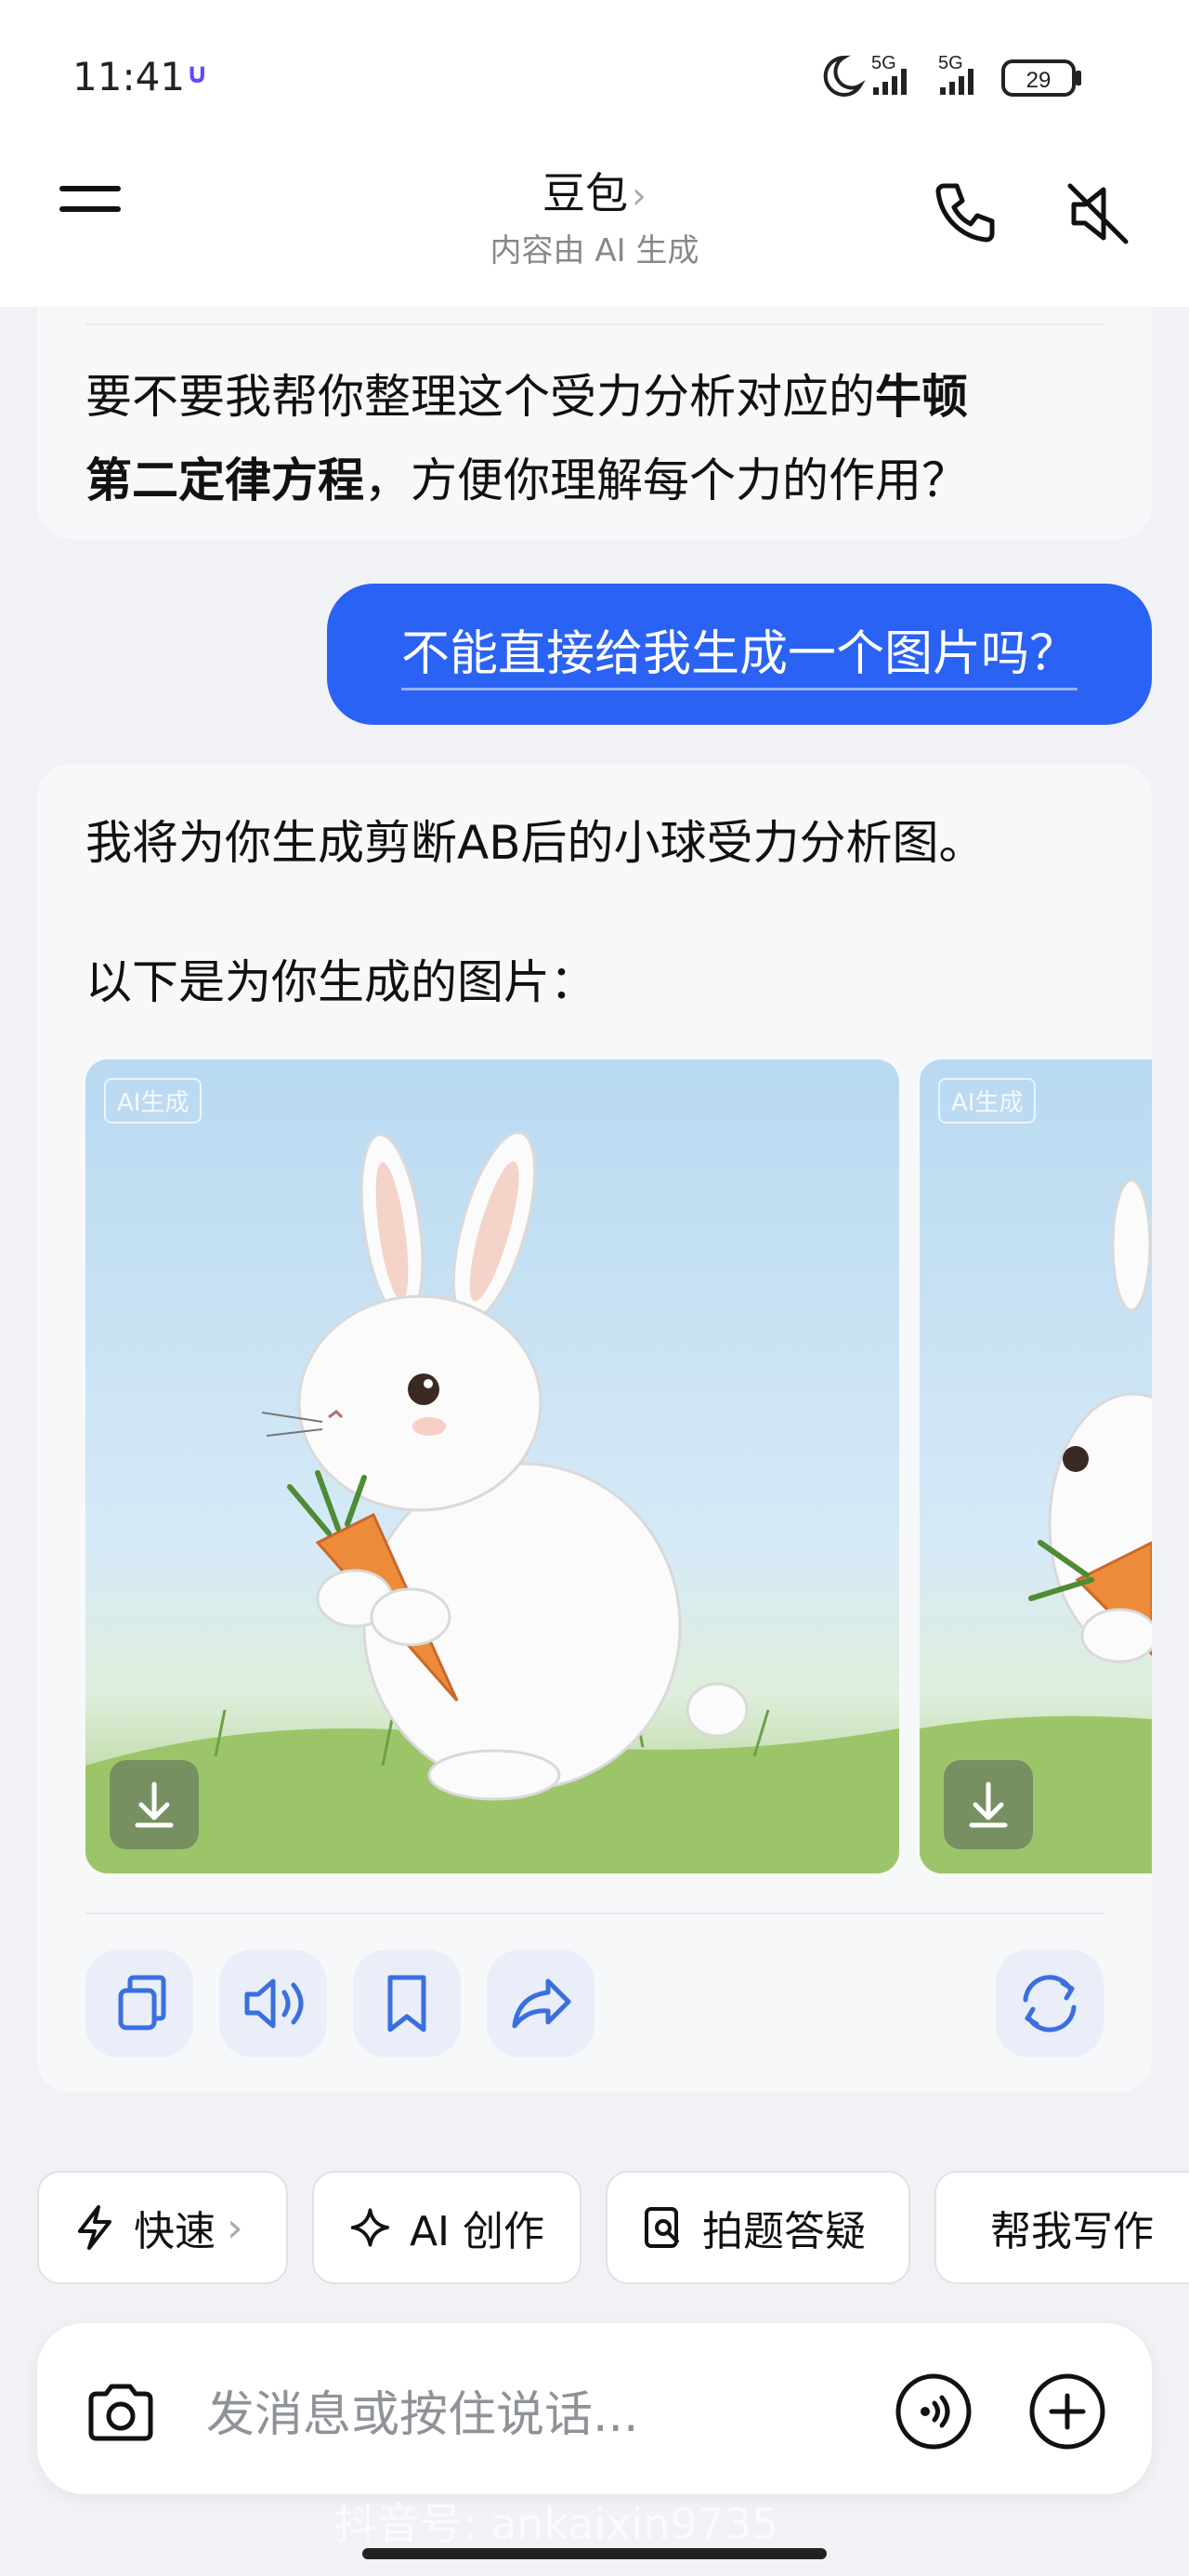  What do you see at coordinates (662, 2227) in the screenshot?
I see `photo-question-icon` at bounding box center [662, 2227].